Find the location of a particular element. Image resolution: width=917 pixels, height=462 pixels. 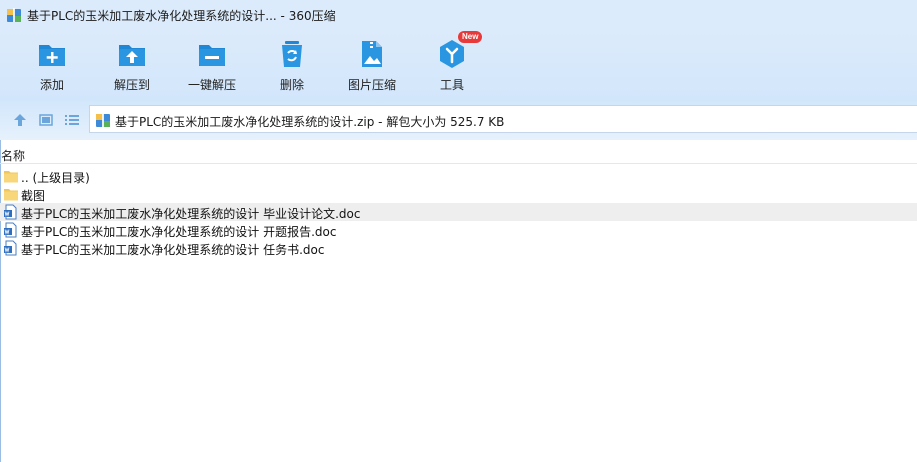

extract-to-button: 解压到 is located at coordinates (132, 66).